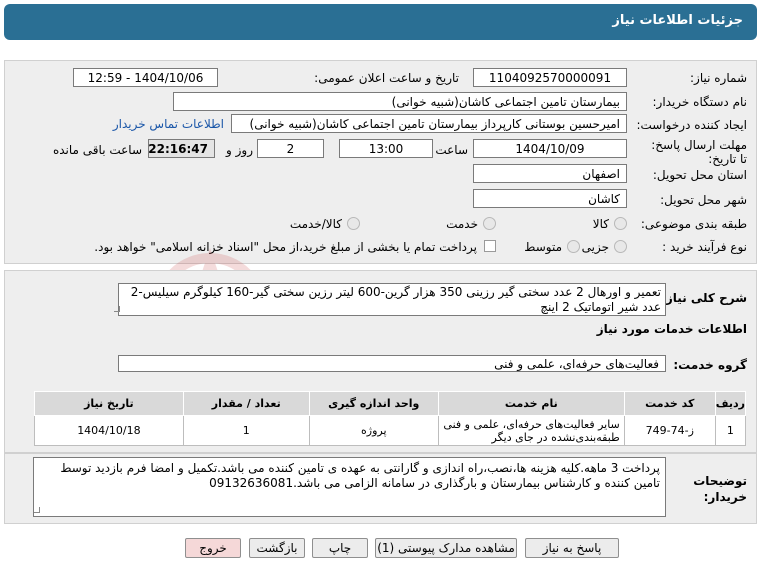  Describe the element at coordinates (704, 298) in the screenshot. I see `description-label: شرح کلی نیاز:` at that location.